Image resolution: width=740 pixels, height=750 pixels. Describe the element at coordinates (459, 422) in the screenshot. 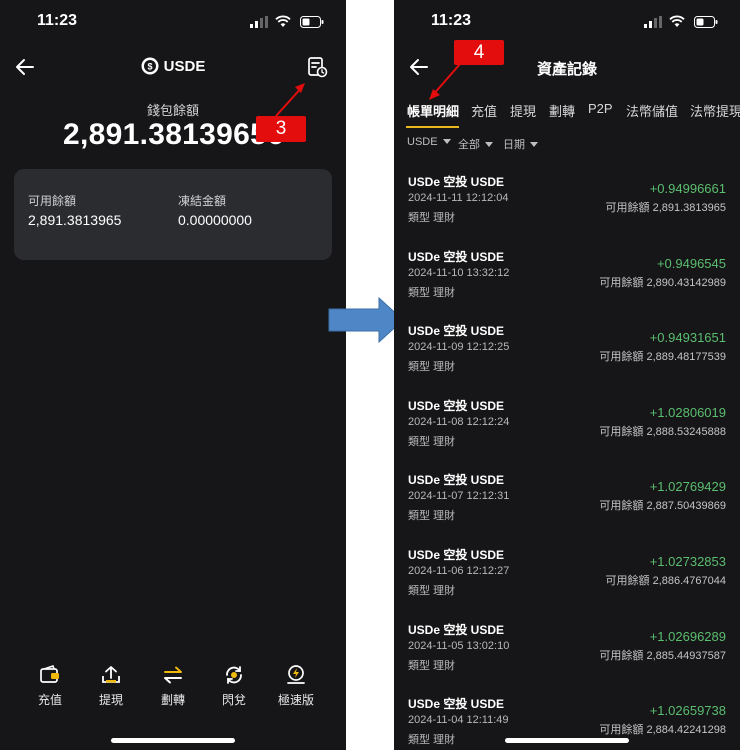

I see `record-date: 2024-11-08 12:12:24` at that location.